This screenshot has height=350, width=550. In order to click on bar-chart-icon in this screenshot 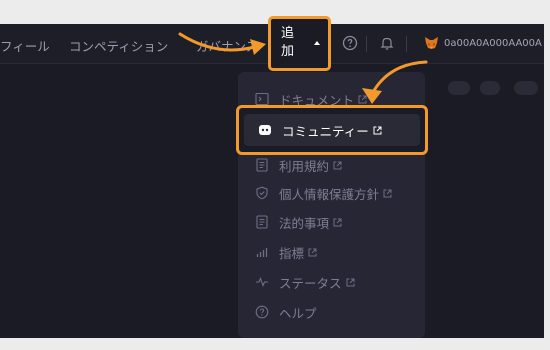, I will do `click(262, 252)`.